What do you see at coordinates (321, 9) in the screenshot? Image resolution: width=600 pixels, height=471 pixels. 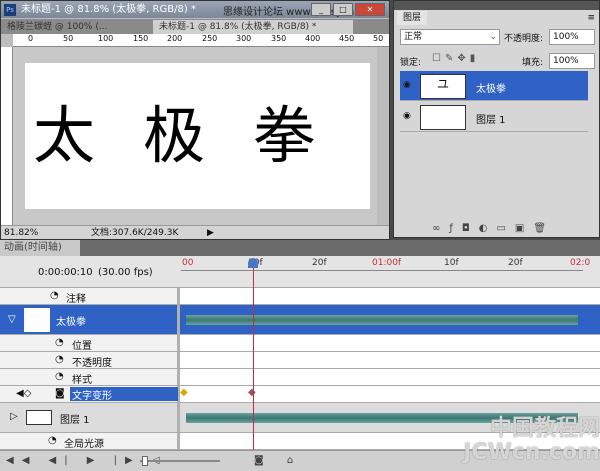 I see `minimize-button: _` at bounding box center [321, 9].